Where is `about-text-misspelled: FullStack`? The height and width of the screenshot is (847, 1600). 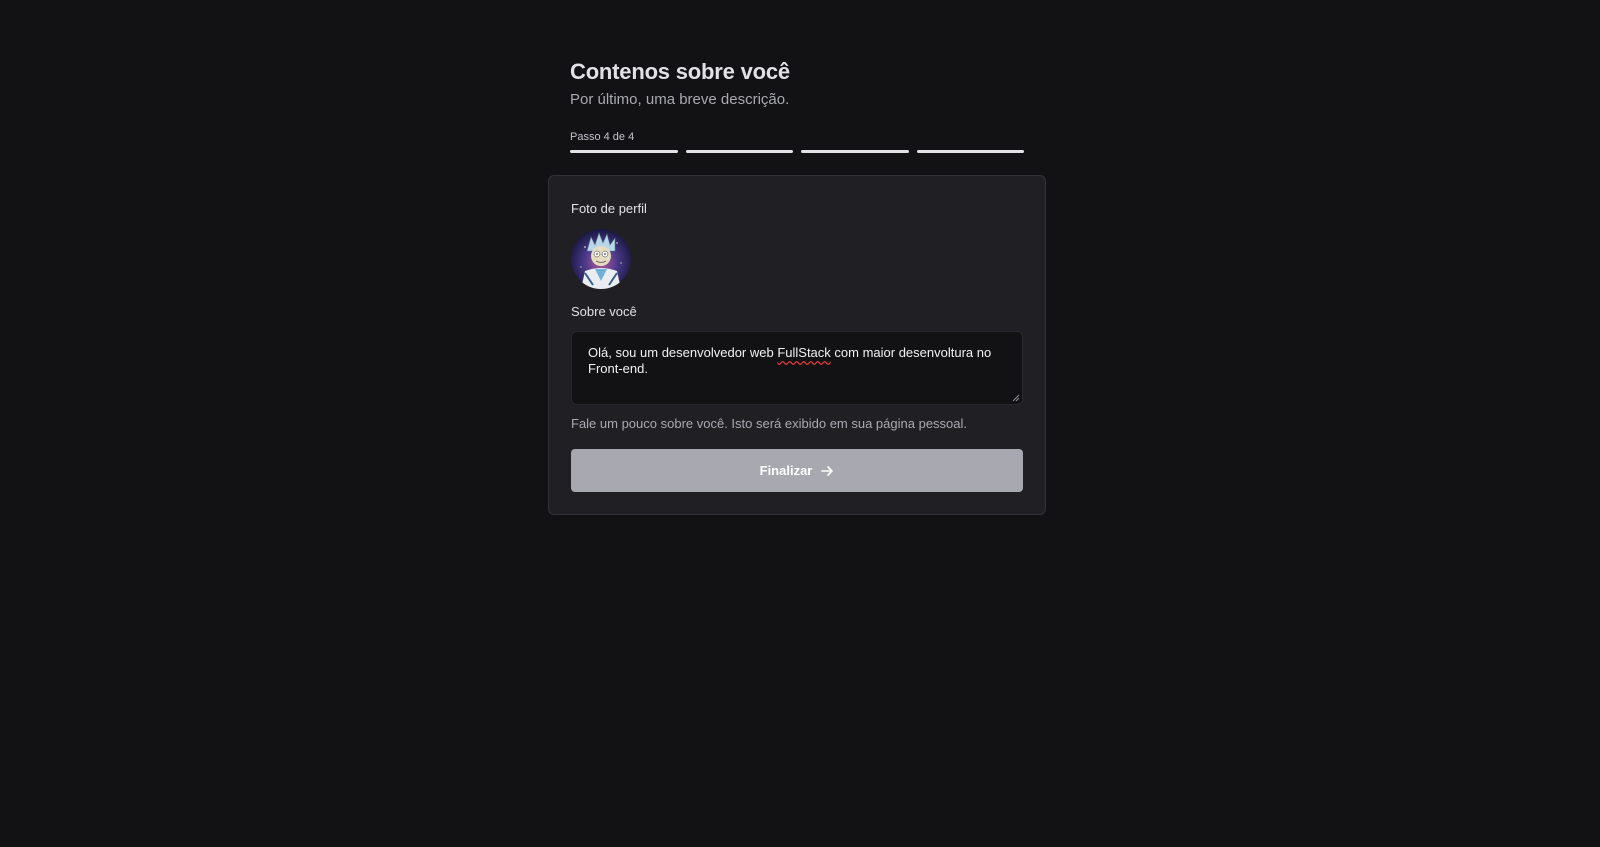 about-text-misspelled: FullStack is located at coordinates (804, 352).